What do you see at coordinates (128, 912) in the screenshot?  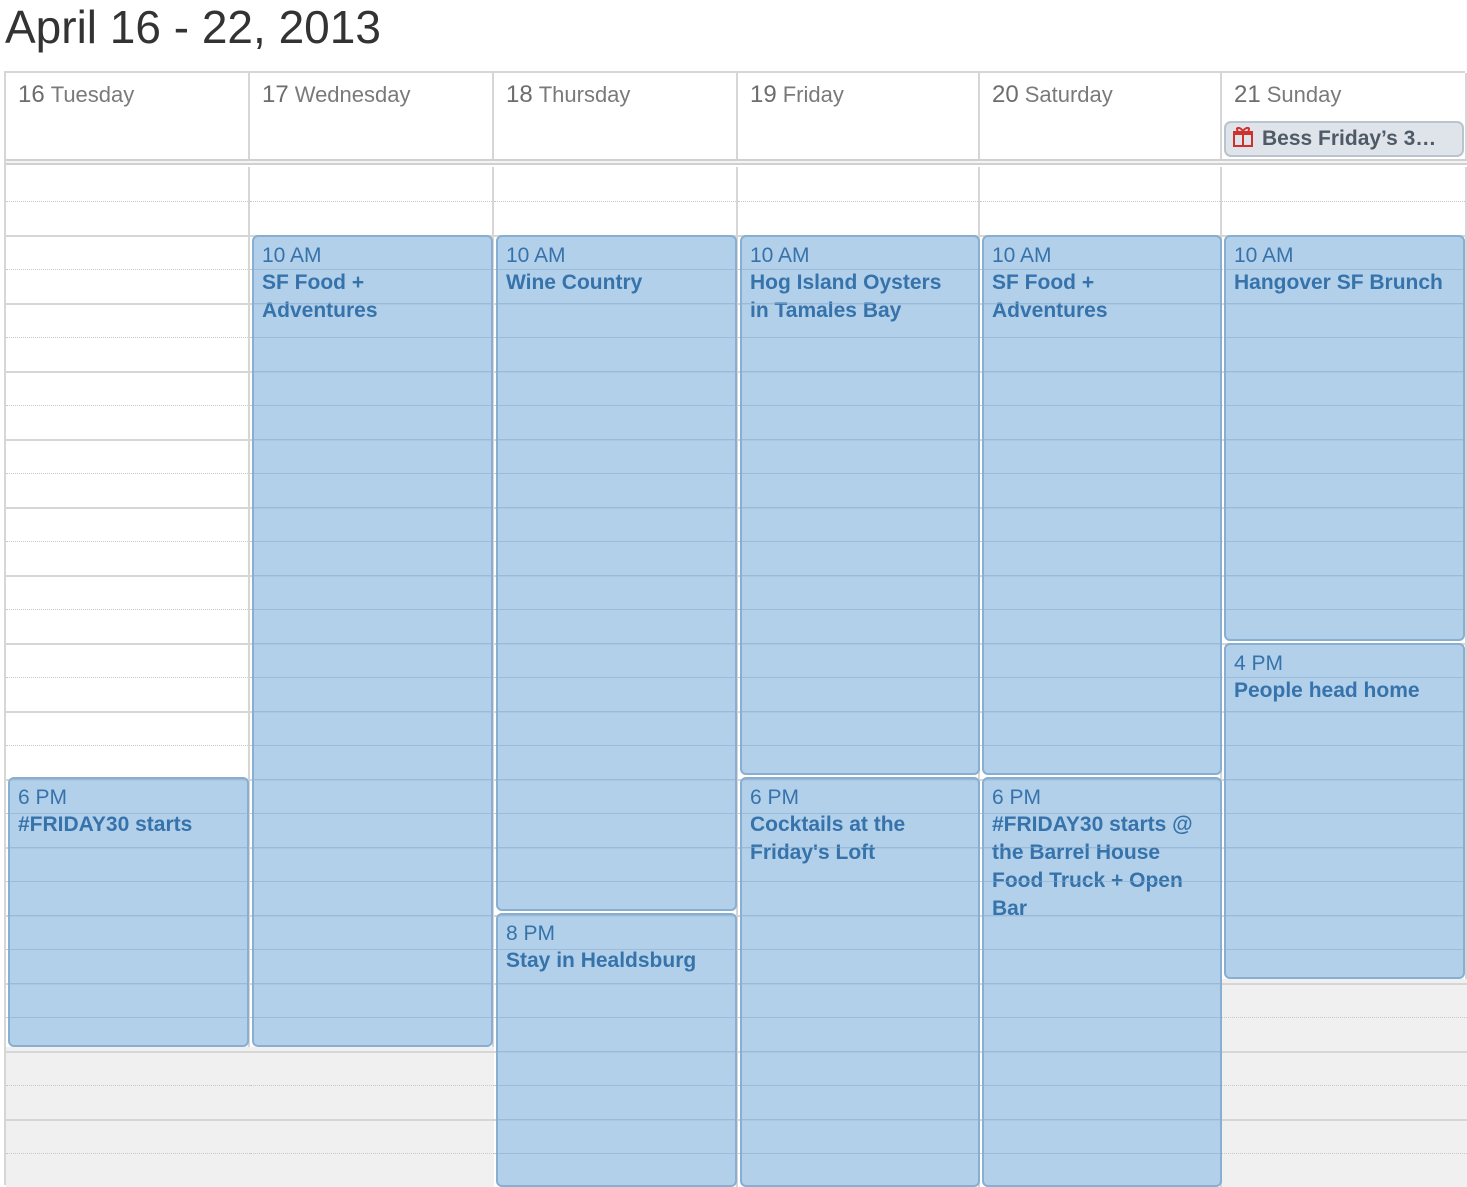 I see `event-block: 6 PM #FRIDAY30 starts` at bounding box center [128, 912].